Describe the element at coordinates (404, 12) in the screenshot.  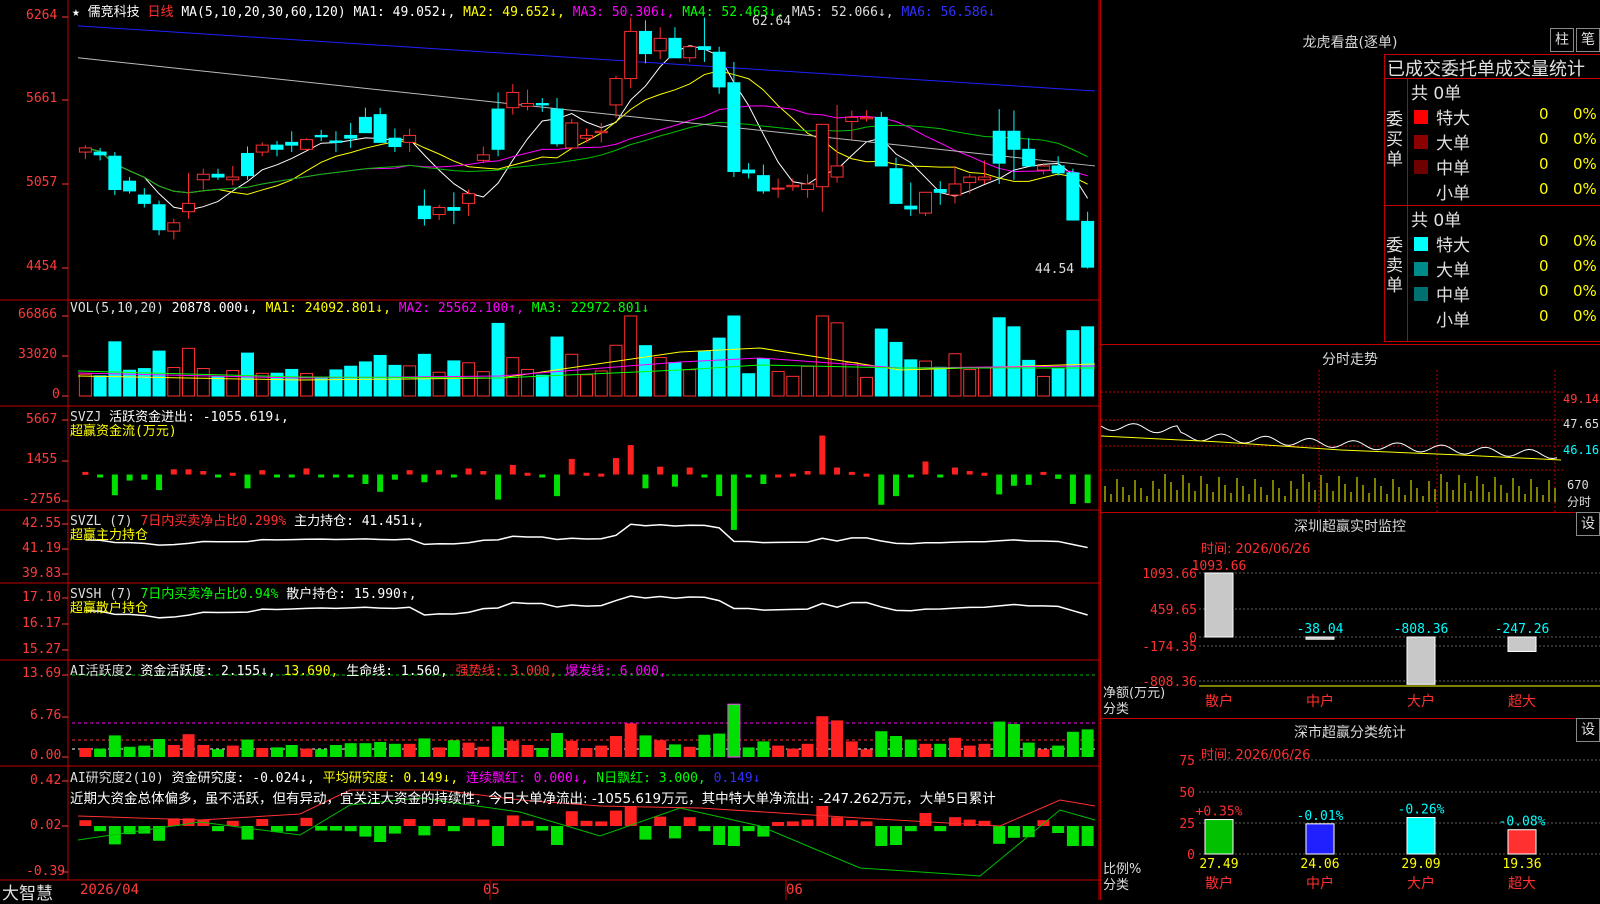
I see `ma1-value: MA1: 49.052↓,` at that location.